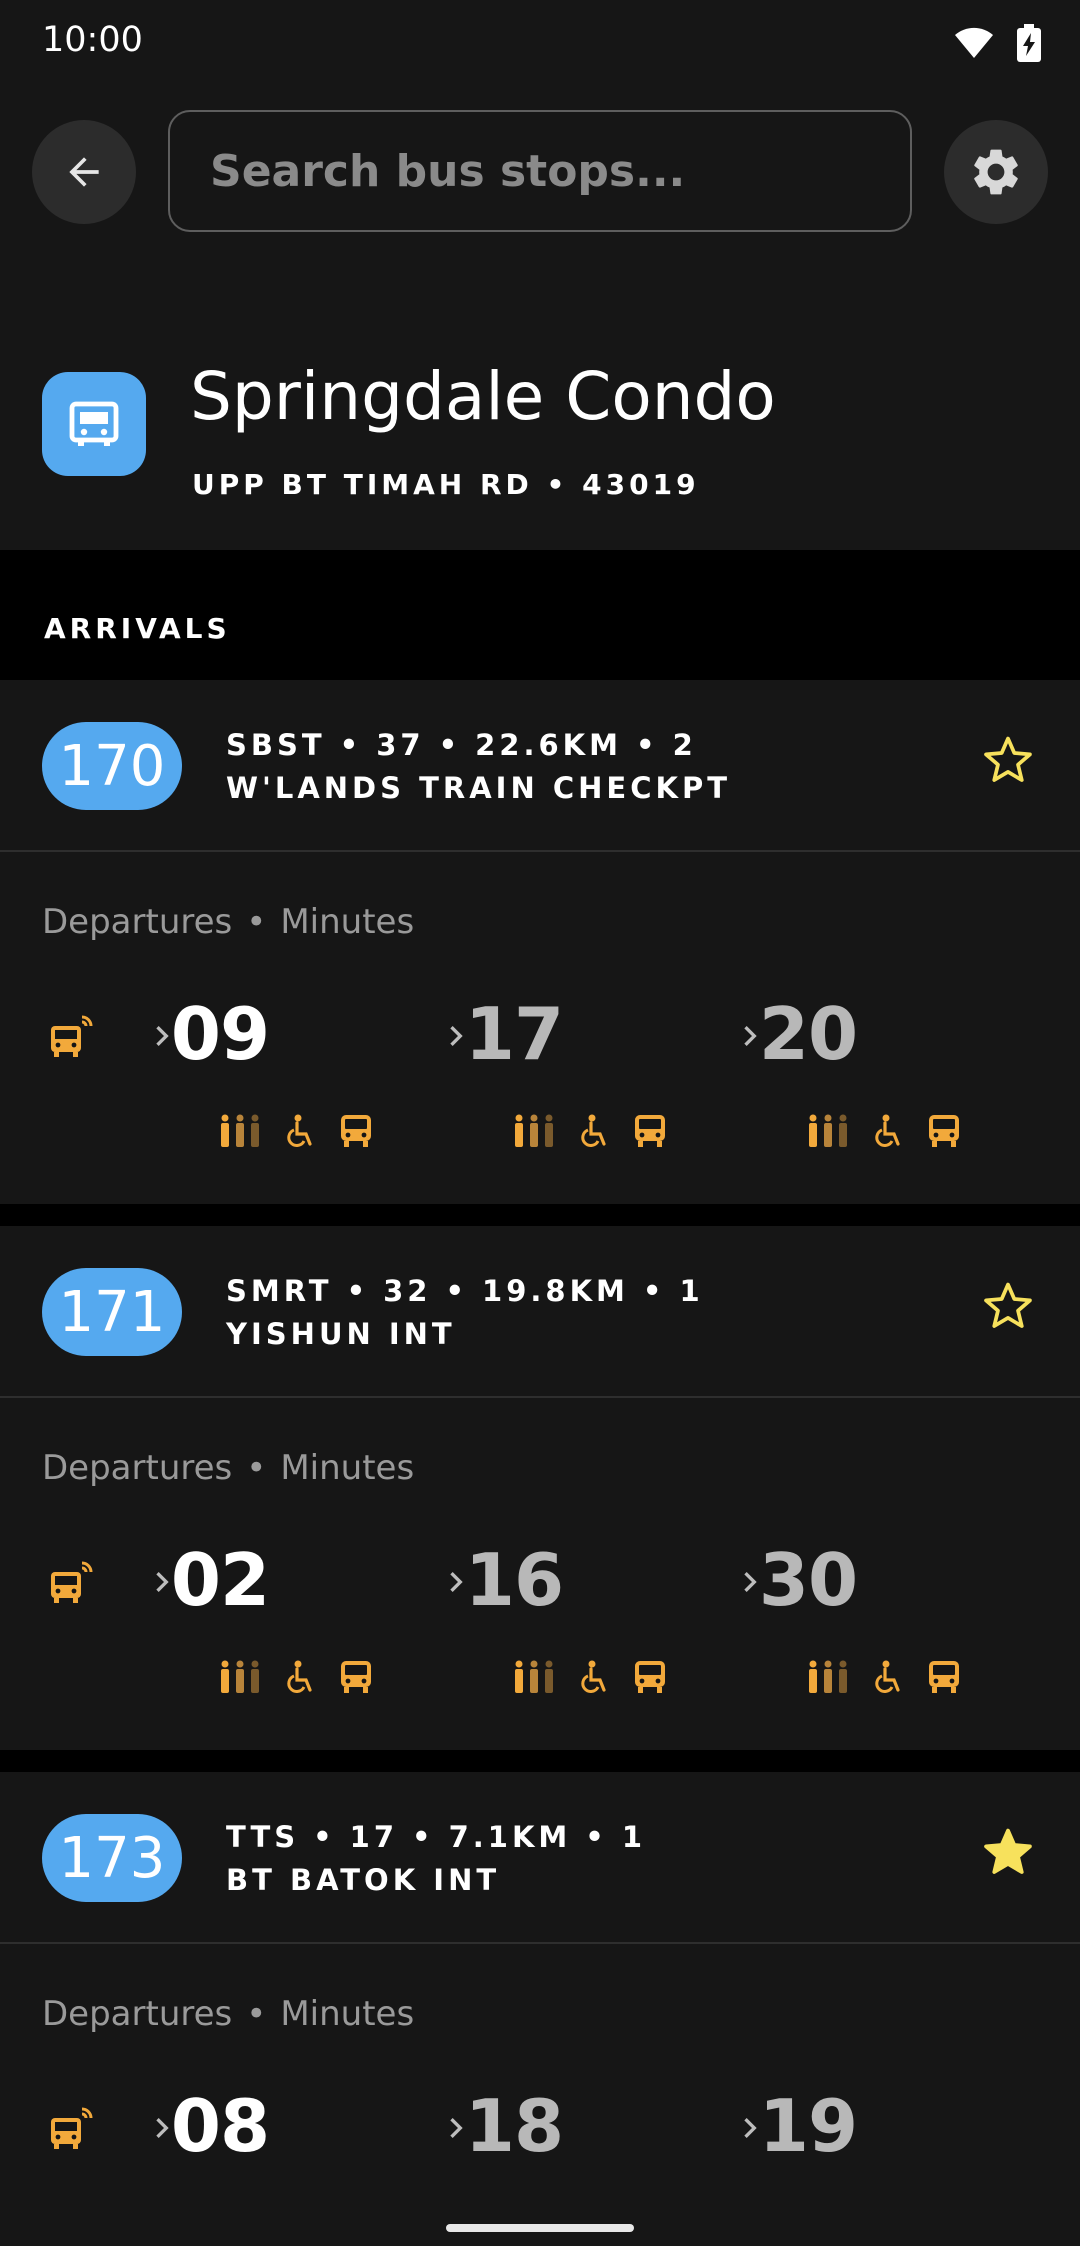  I want to click on arrival-minutes: 20, so click(808, 1034).